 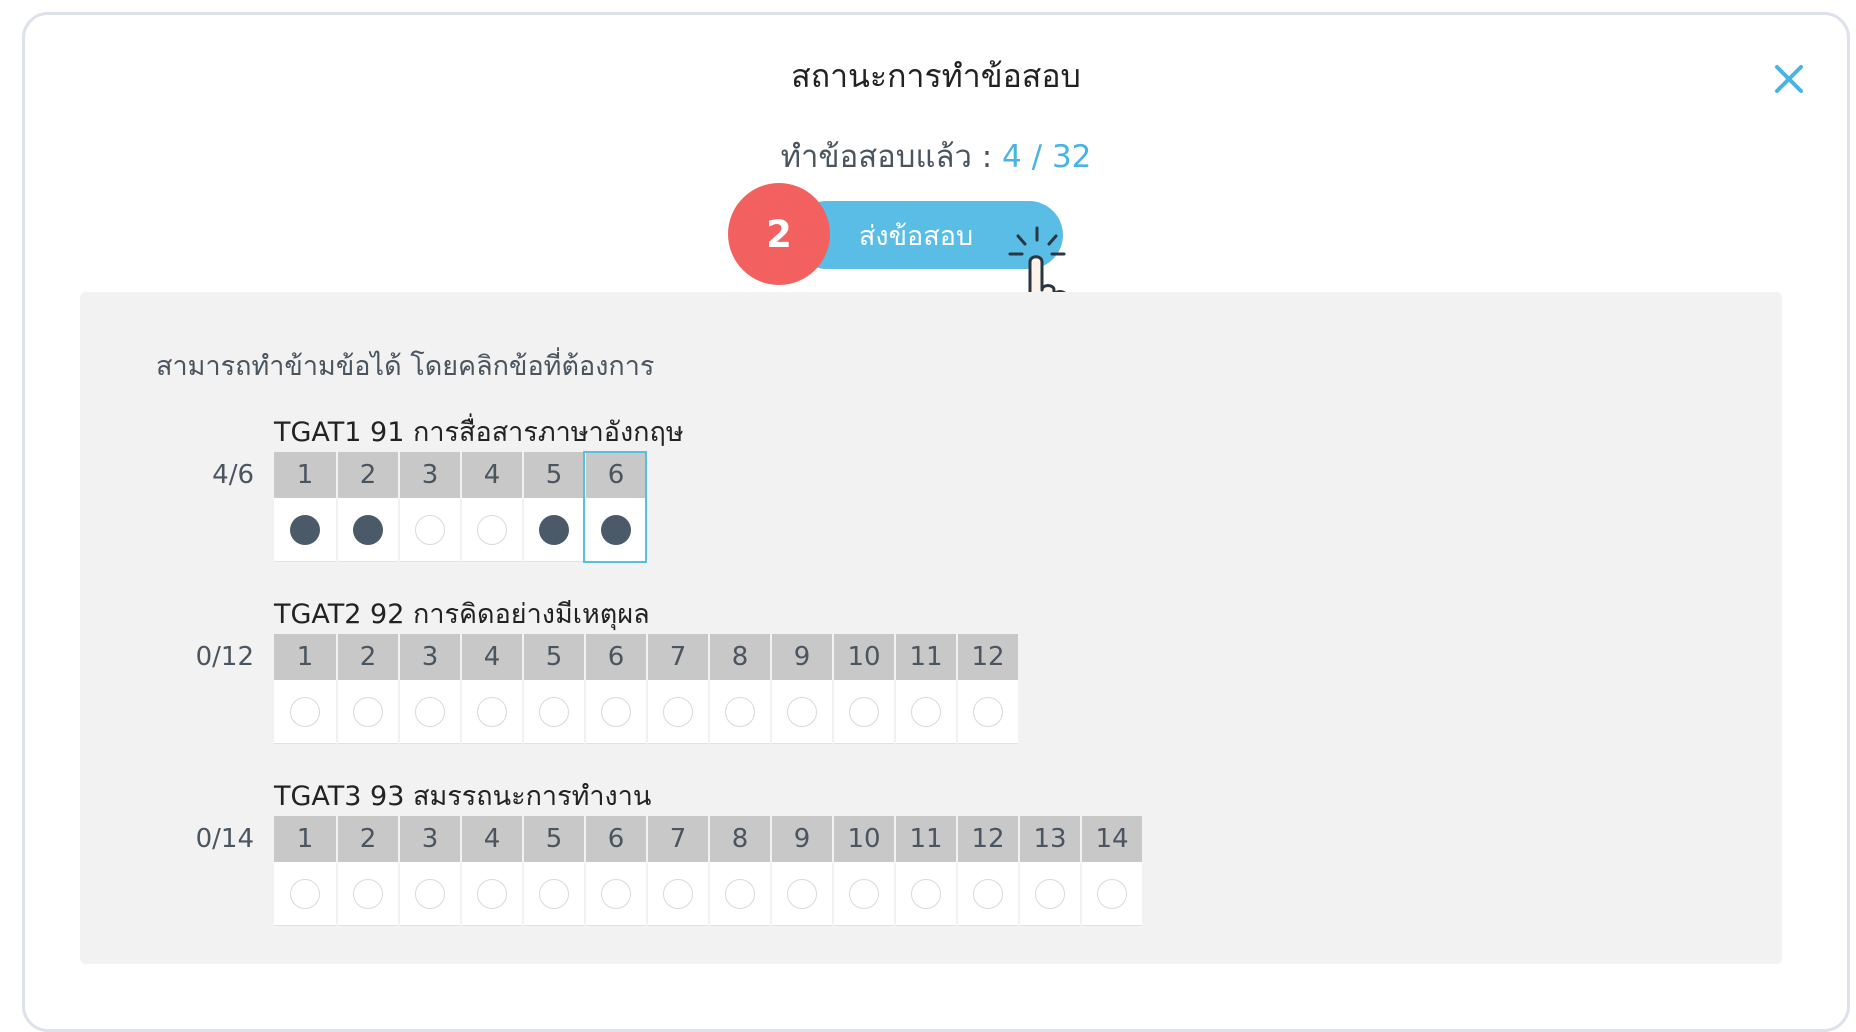 What do you see at coordinates (479, 432) in the screenshot?
I see `section-title: TGAT1 91 การสื่อสารภาษาอังกฤษ` at bounding box center [479, 432].